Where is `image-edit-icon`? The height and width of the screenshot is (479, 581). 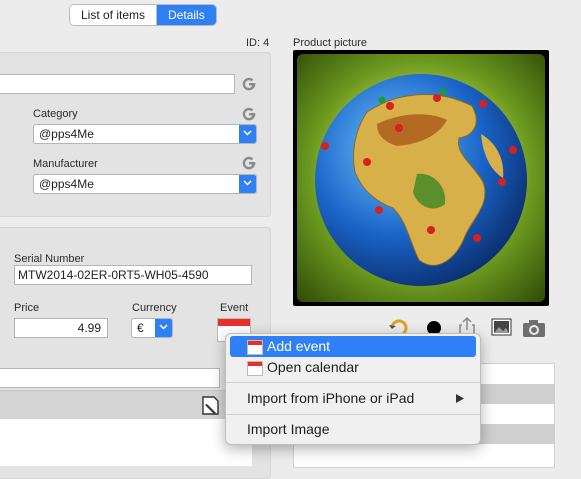 image-edit-icon is located at coordinates (503, 328).